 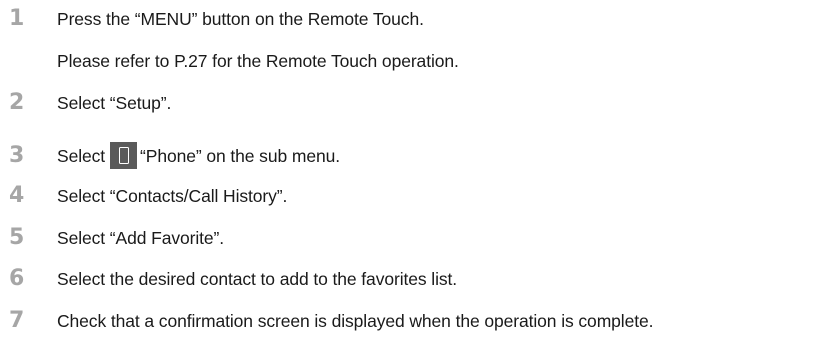 I want to click on step-number: 5, so click(x=17, y=237).